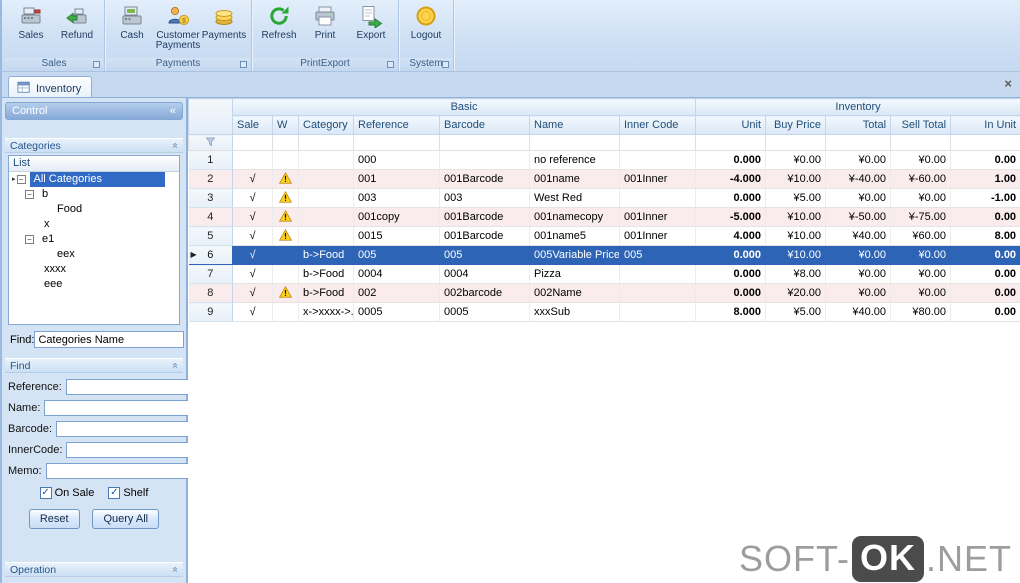 Image resolution: width=1020 pixels, height=583 pixels. What do you see at coordinates (858, 217) in the screenshot?
I see `cell-total: ¥-50.00` at bounding box center [858, 217].